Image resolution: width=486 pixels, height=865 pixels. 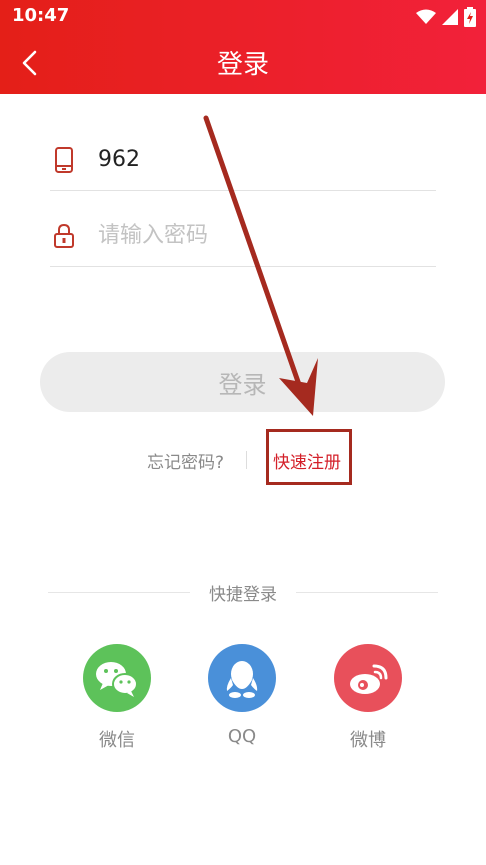 I want to click on phone-field, so click(x=243, y=160).